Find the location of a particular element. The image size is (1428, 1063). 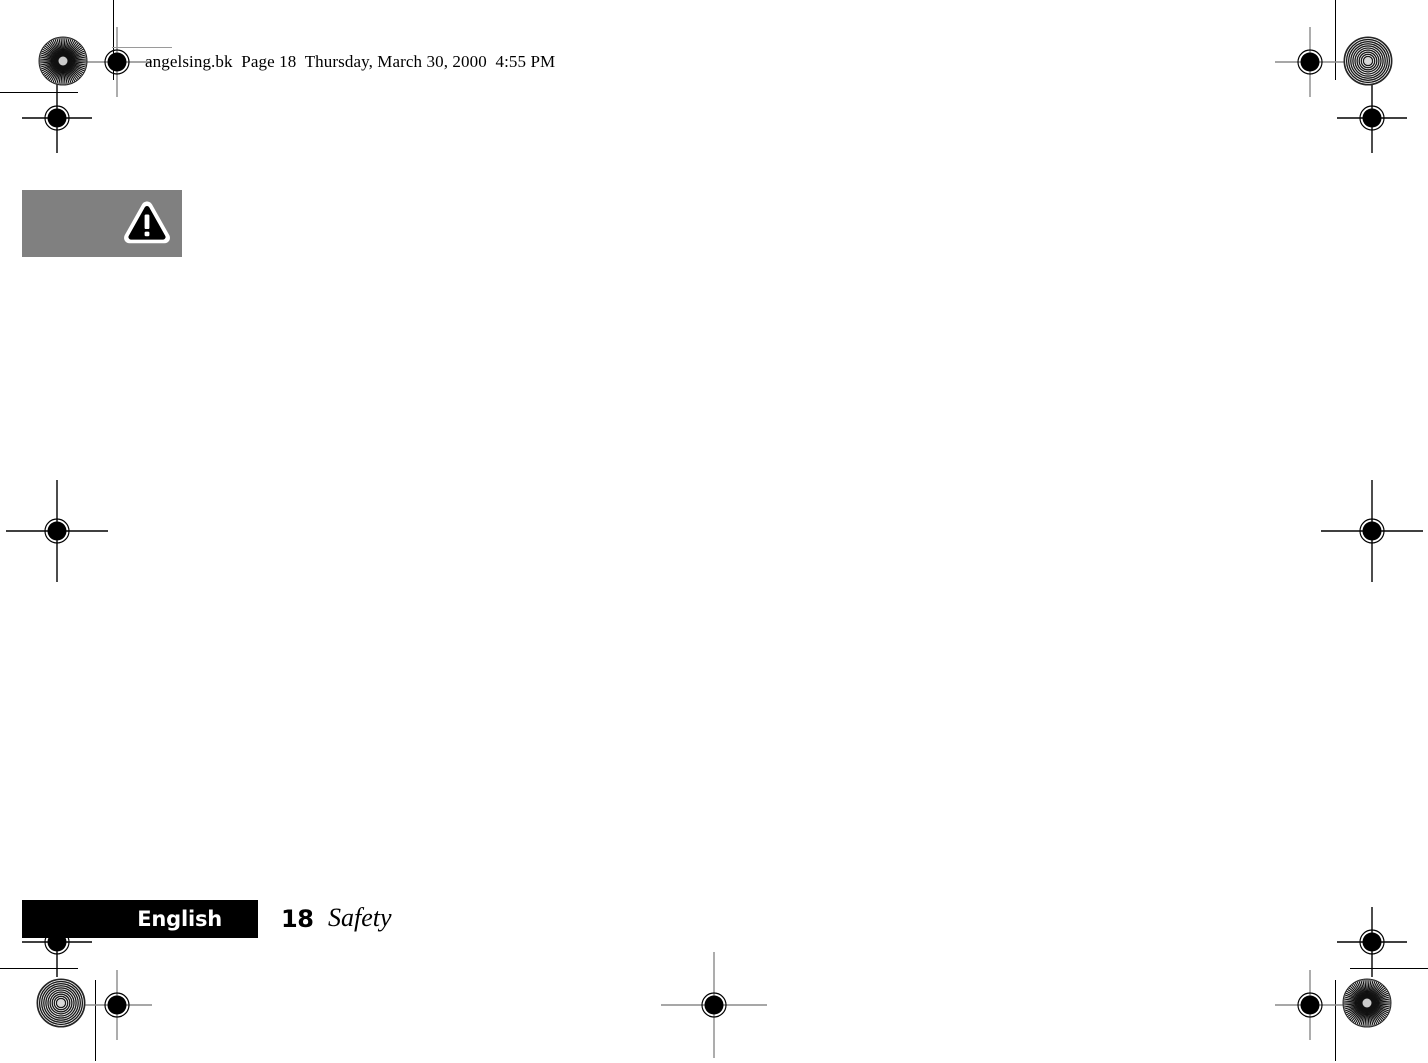

registration-mark-top-left-inner is located at coordinates (117, 62).